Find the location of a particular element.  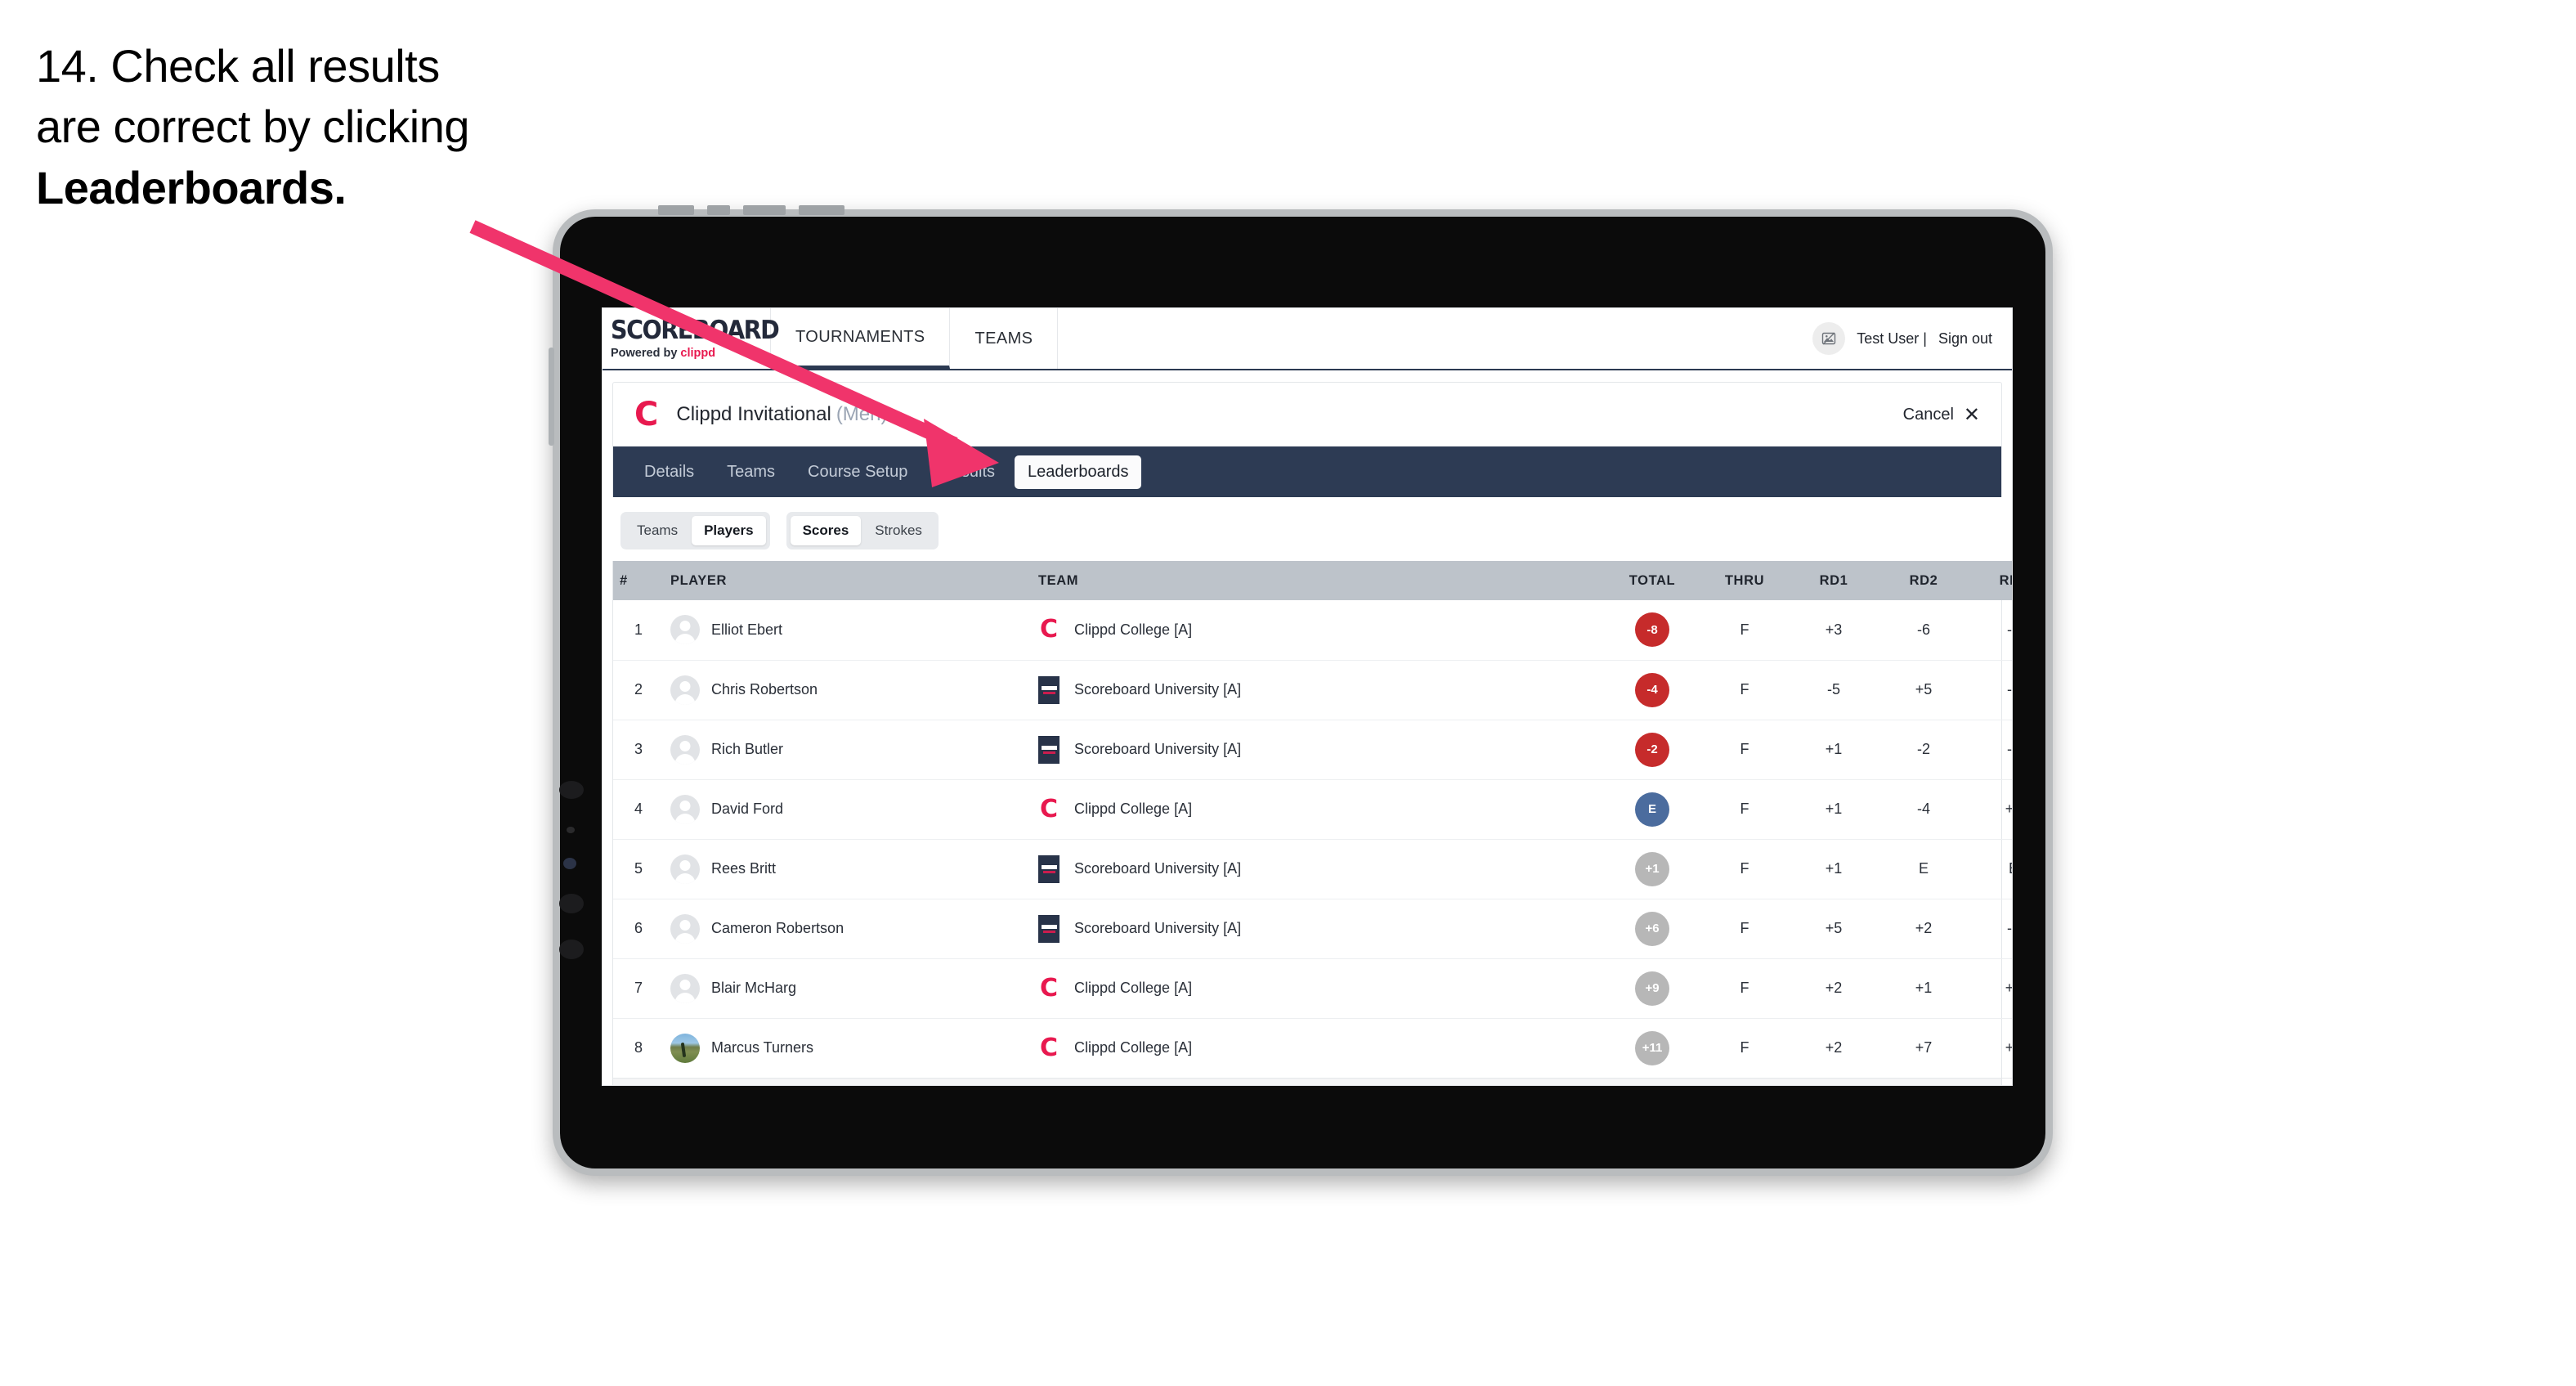

nav-tab-teams: TEAMS is located at coordinates (1004, 338).